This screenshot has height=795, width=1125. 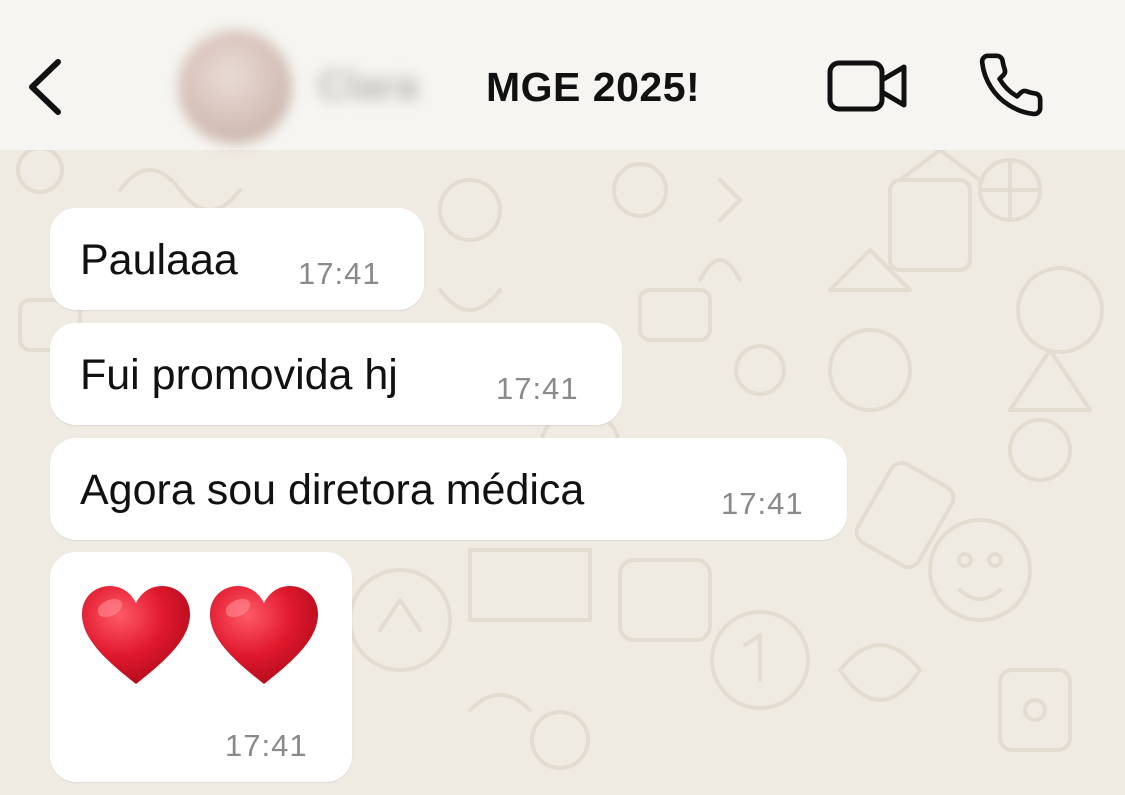 I want to click on message-text: Fui promovida hj, so click(x=239, y=375).